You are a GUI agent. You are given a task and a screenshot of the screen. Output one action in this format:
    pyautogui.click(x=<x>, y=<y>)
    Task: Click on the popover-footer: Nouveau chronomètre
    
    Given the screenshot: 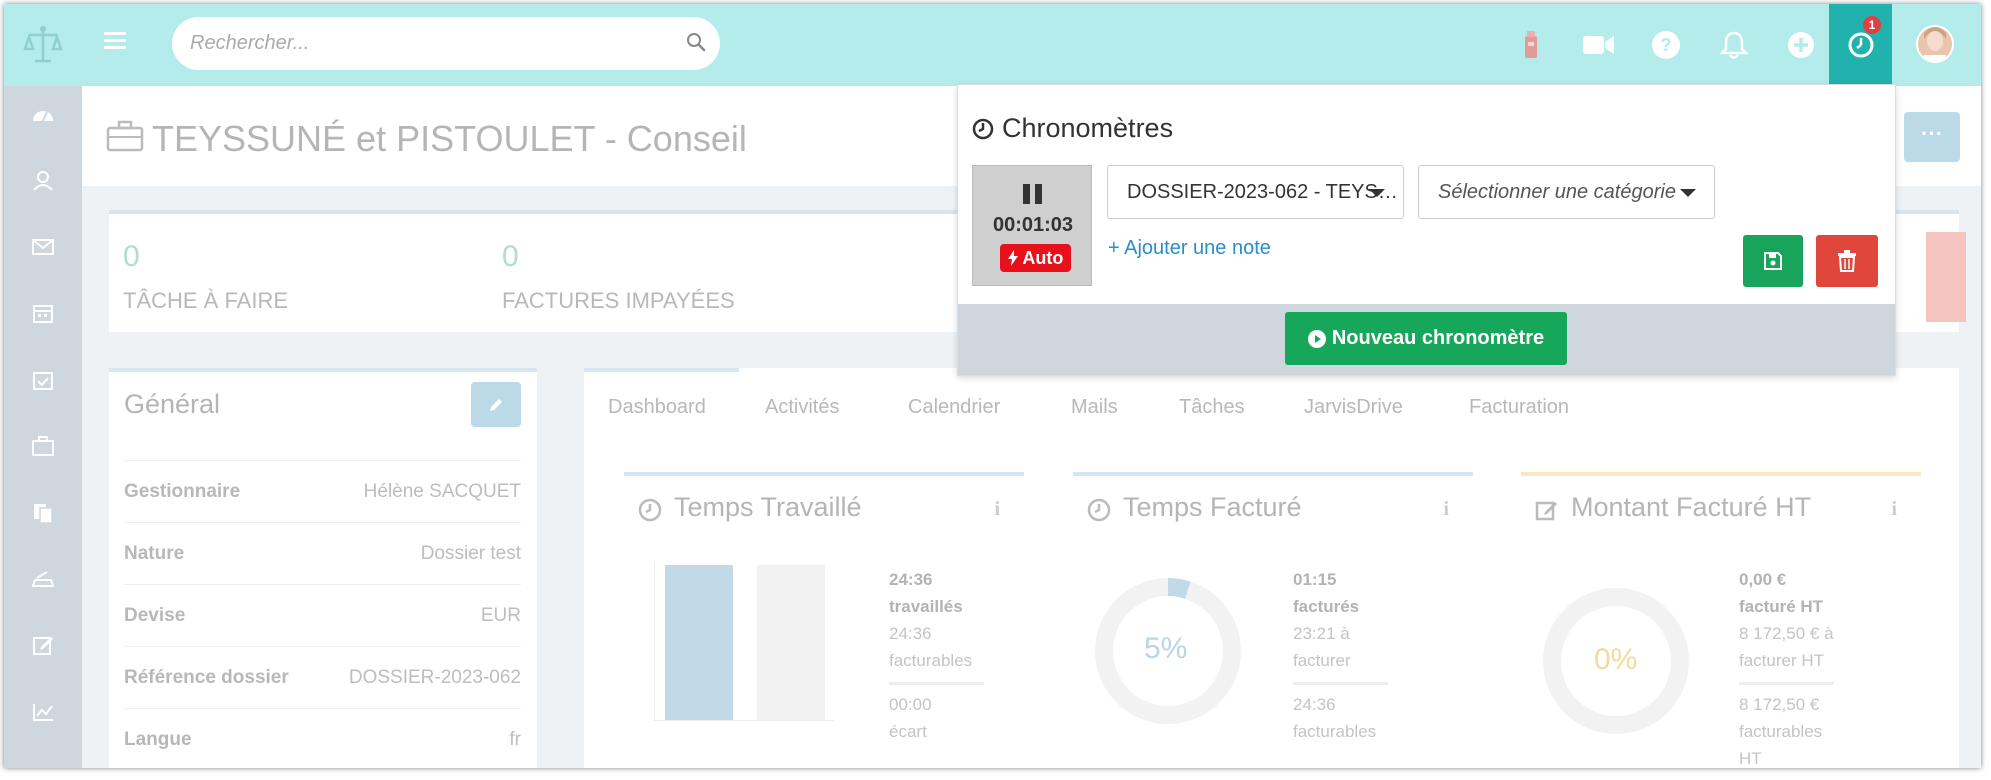 What is the action you would take?
    pyautogui.click(x=1426, y=339)
    